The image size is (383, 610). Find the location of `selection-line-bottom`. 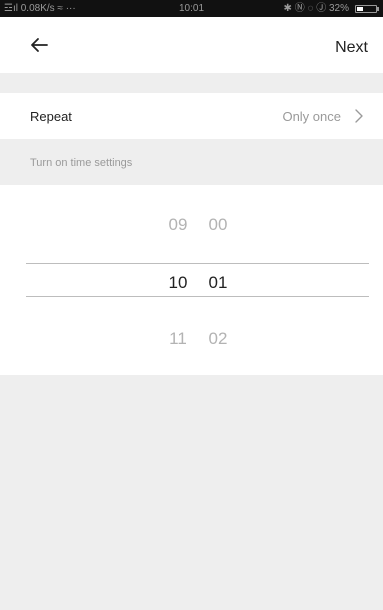

selection-line-bottom is located at coordinates (197, 296).